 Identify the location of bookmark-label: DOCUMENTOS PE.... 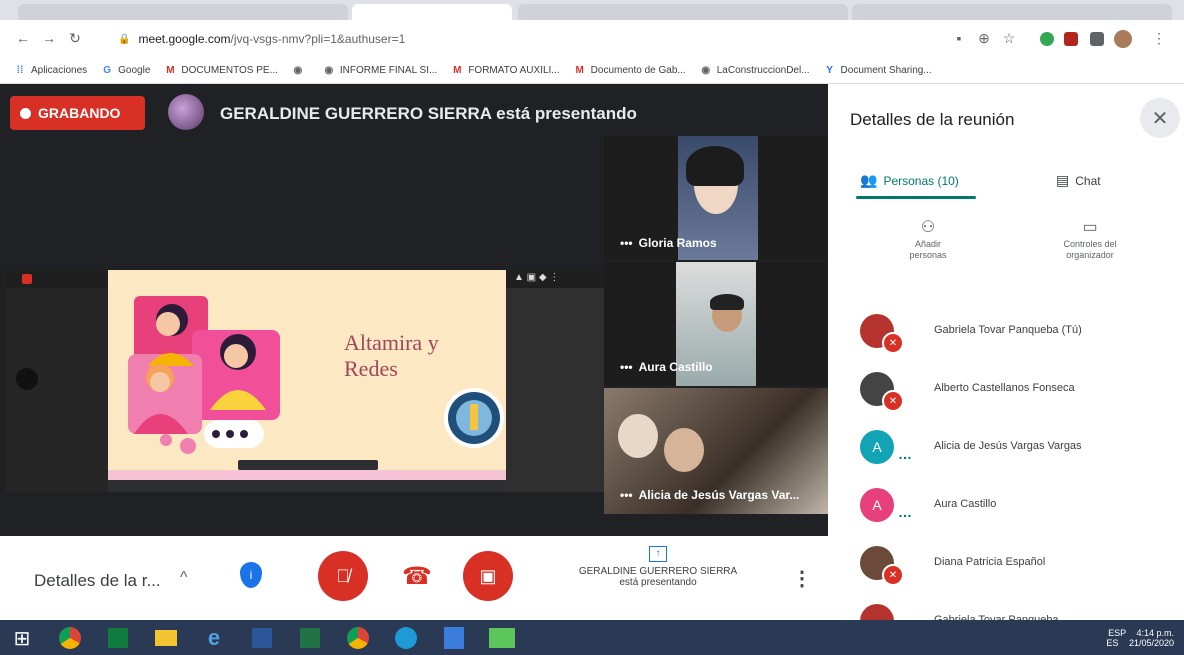
(229, 70).